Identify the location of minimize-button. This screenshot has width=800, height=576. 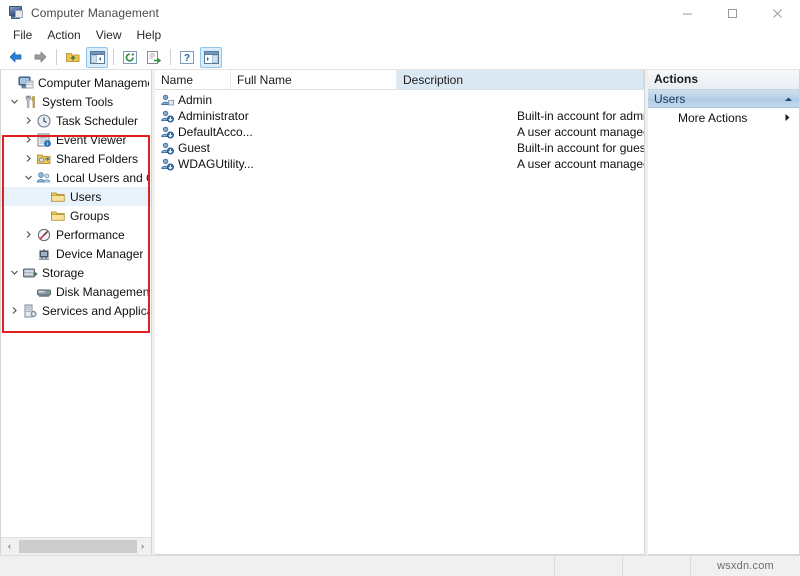
(687, 13).